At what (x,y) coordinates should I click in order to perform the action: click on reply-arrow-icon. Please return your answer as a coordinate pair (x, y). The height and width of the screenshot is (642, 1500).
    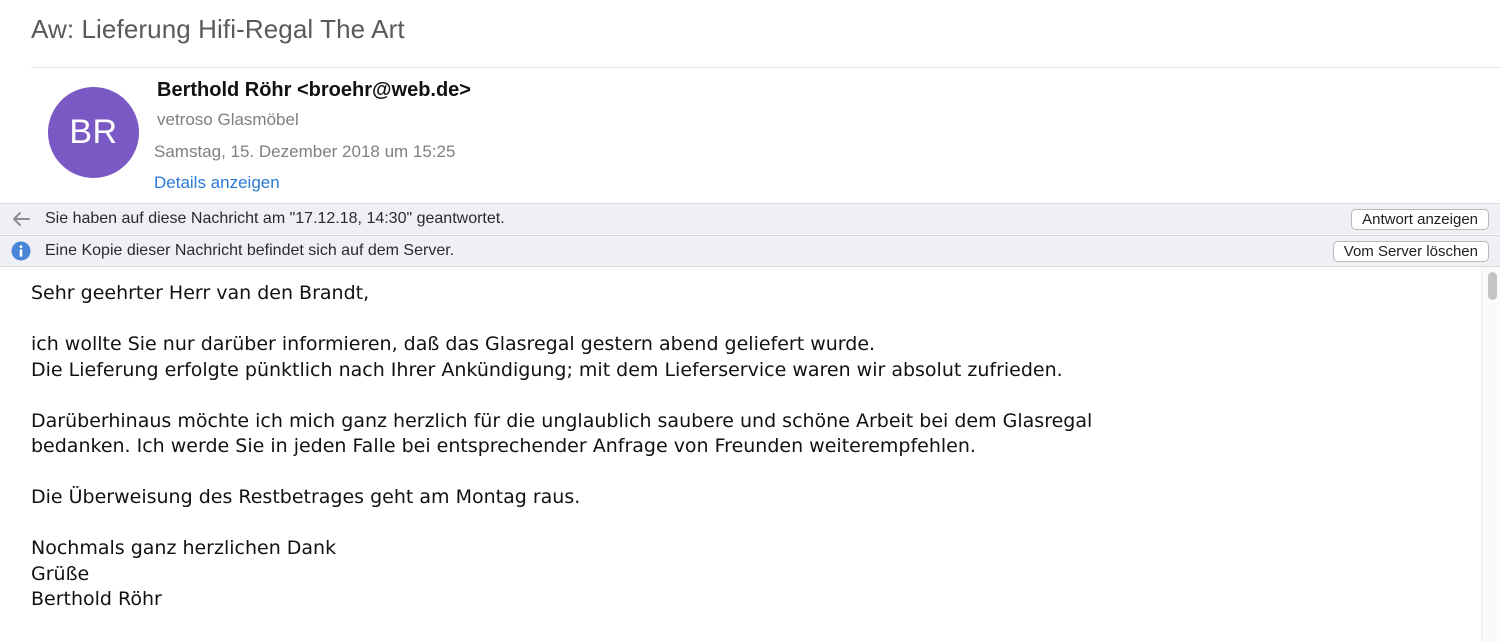
    Looking at the image, I should click on (21, 219).